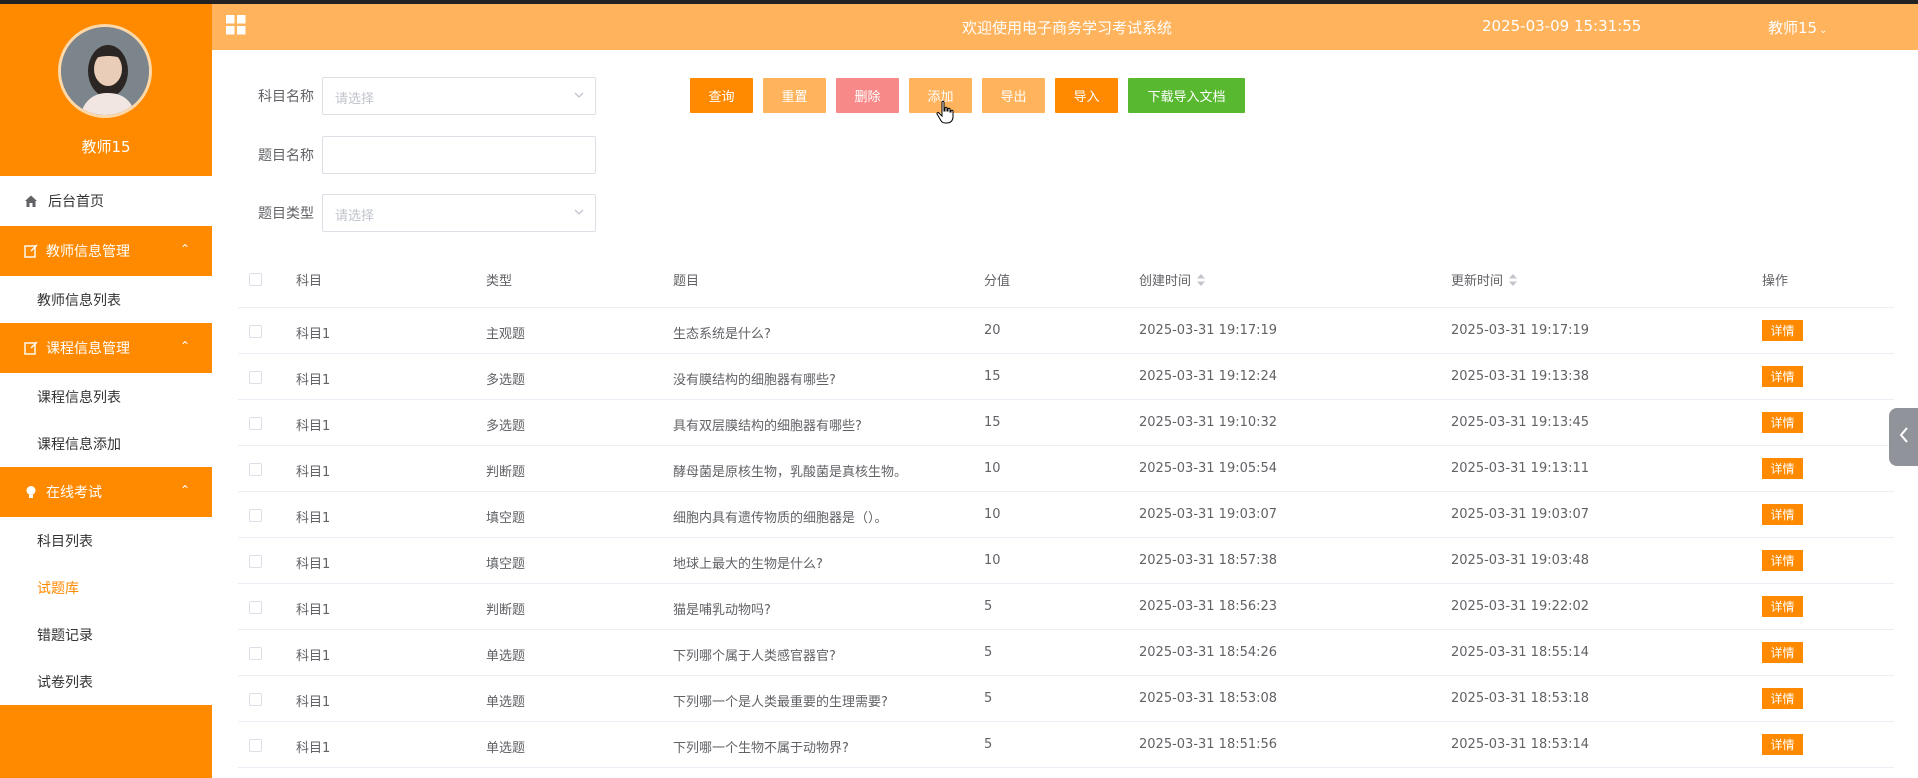  Describe the element at coordinates (1520, 422) in the screenshot. I see `cell-updated: 2025-03-31 19:13:45` at that location.